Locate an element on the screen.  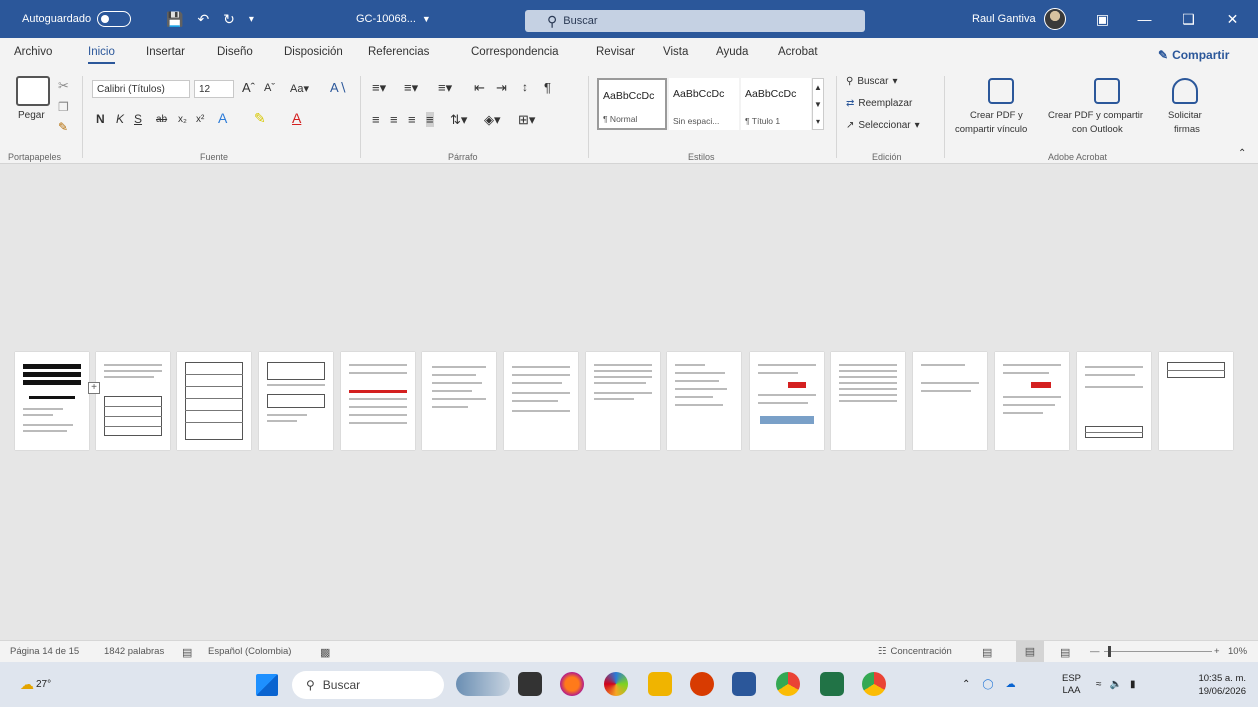
italic-button: K is located at coordinates (120, 119).